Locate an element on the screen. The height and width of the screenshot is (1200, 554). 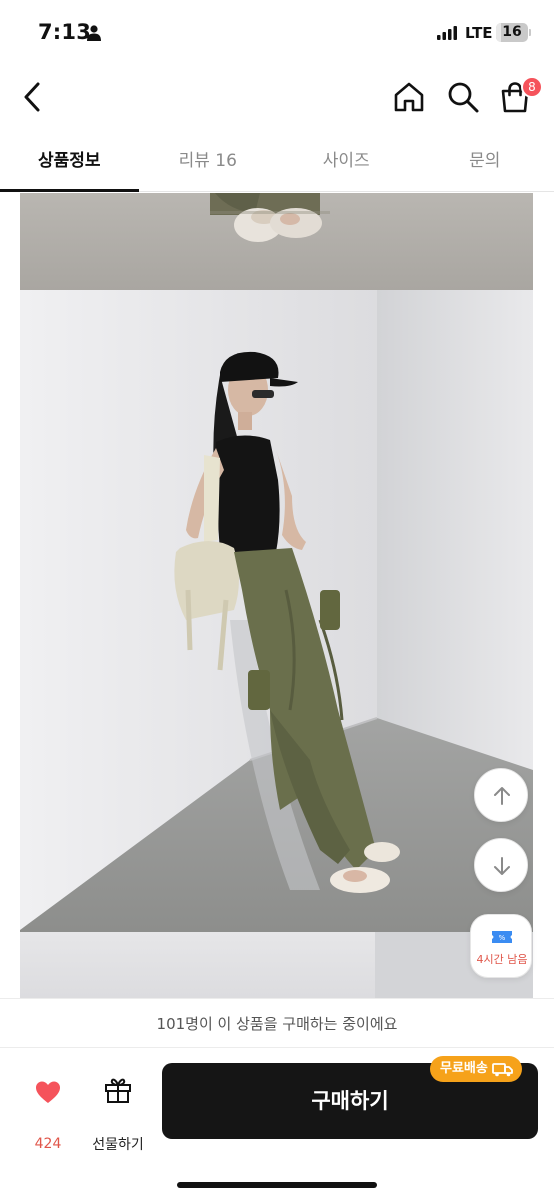
product-photo-next is located at coordinates (276, 965).